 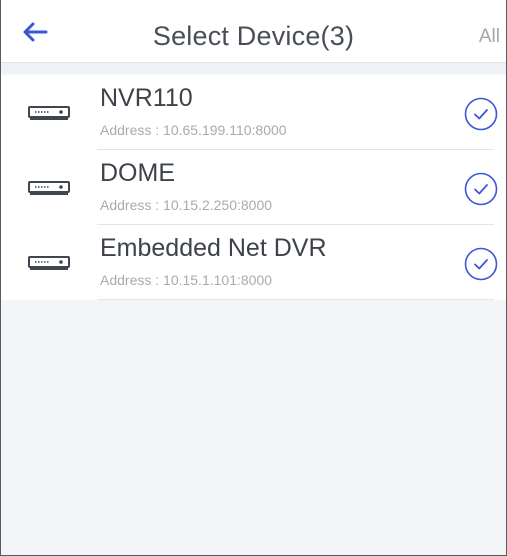 What do you see at coordinates (186, 205) in the screenshot?
I see `device-address: Address : 10.15.2.250:8000` at bounding box center [186, 205].